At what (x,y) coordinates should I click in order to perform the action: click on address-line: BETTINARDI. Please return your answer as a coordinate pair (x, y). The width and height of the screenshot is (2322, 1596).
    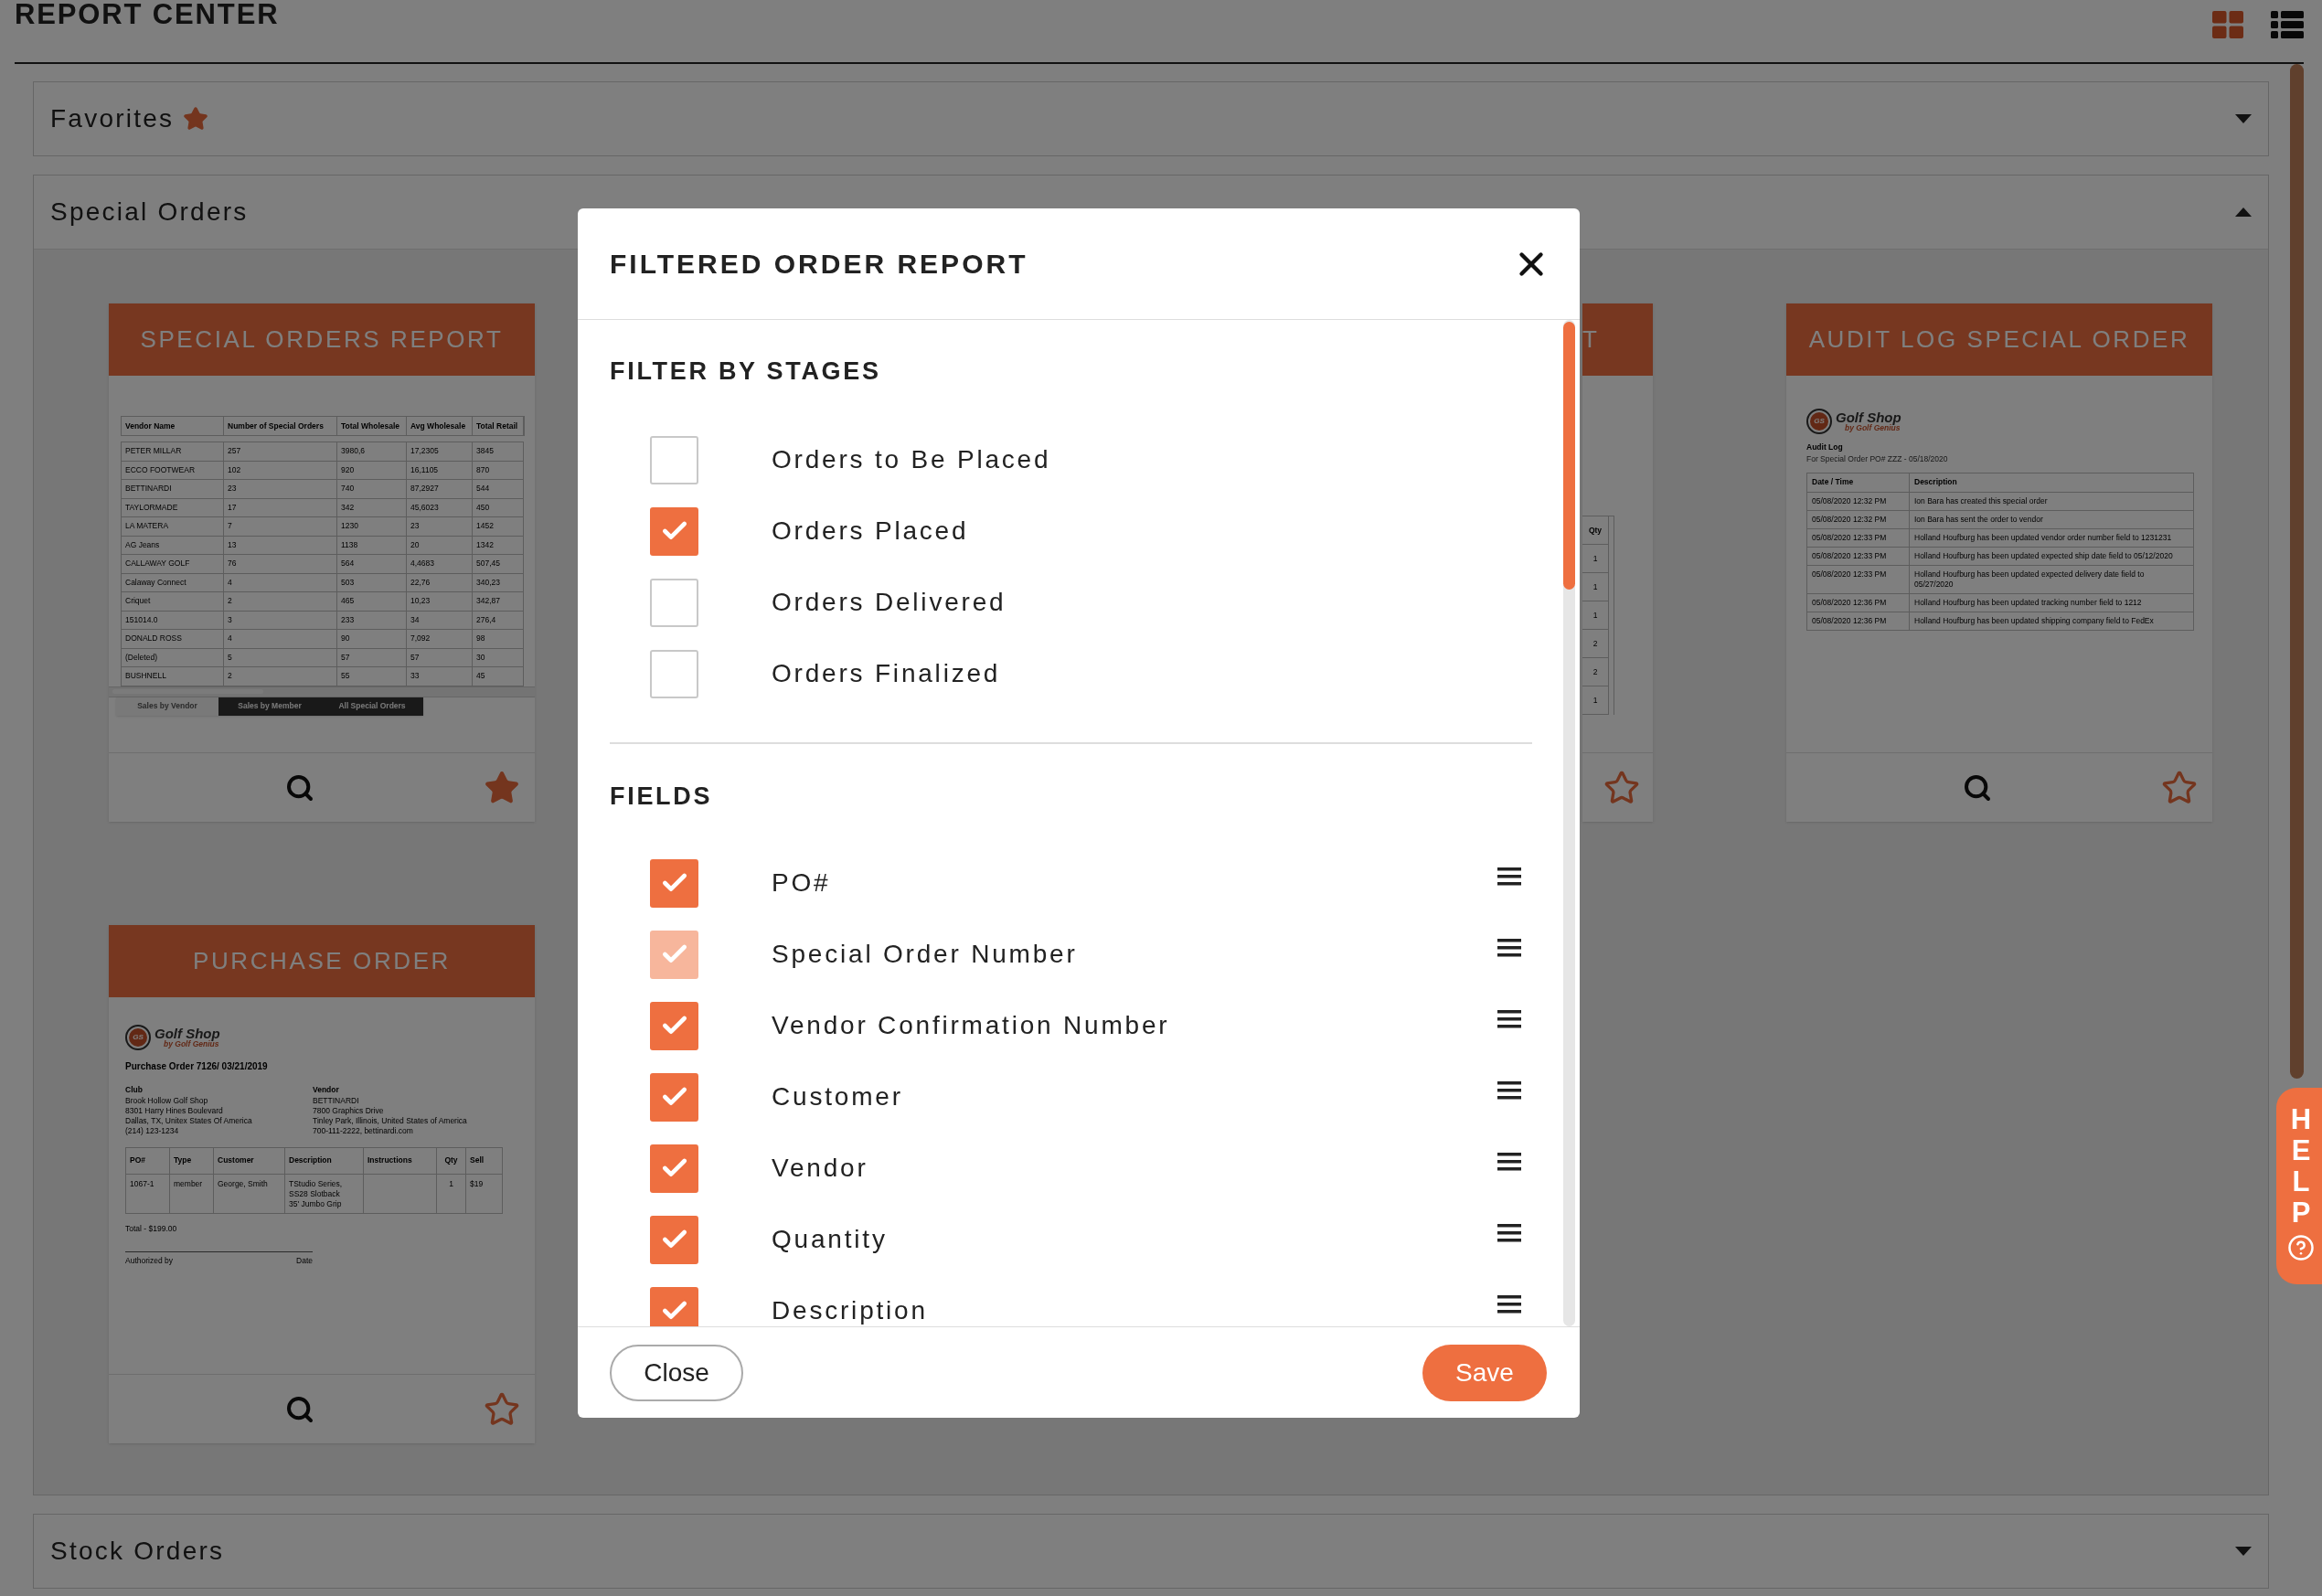
    Looking at the image, I should click on (336, 1100).